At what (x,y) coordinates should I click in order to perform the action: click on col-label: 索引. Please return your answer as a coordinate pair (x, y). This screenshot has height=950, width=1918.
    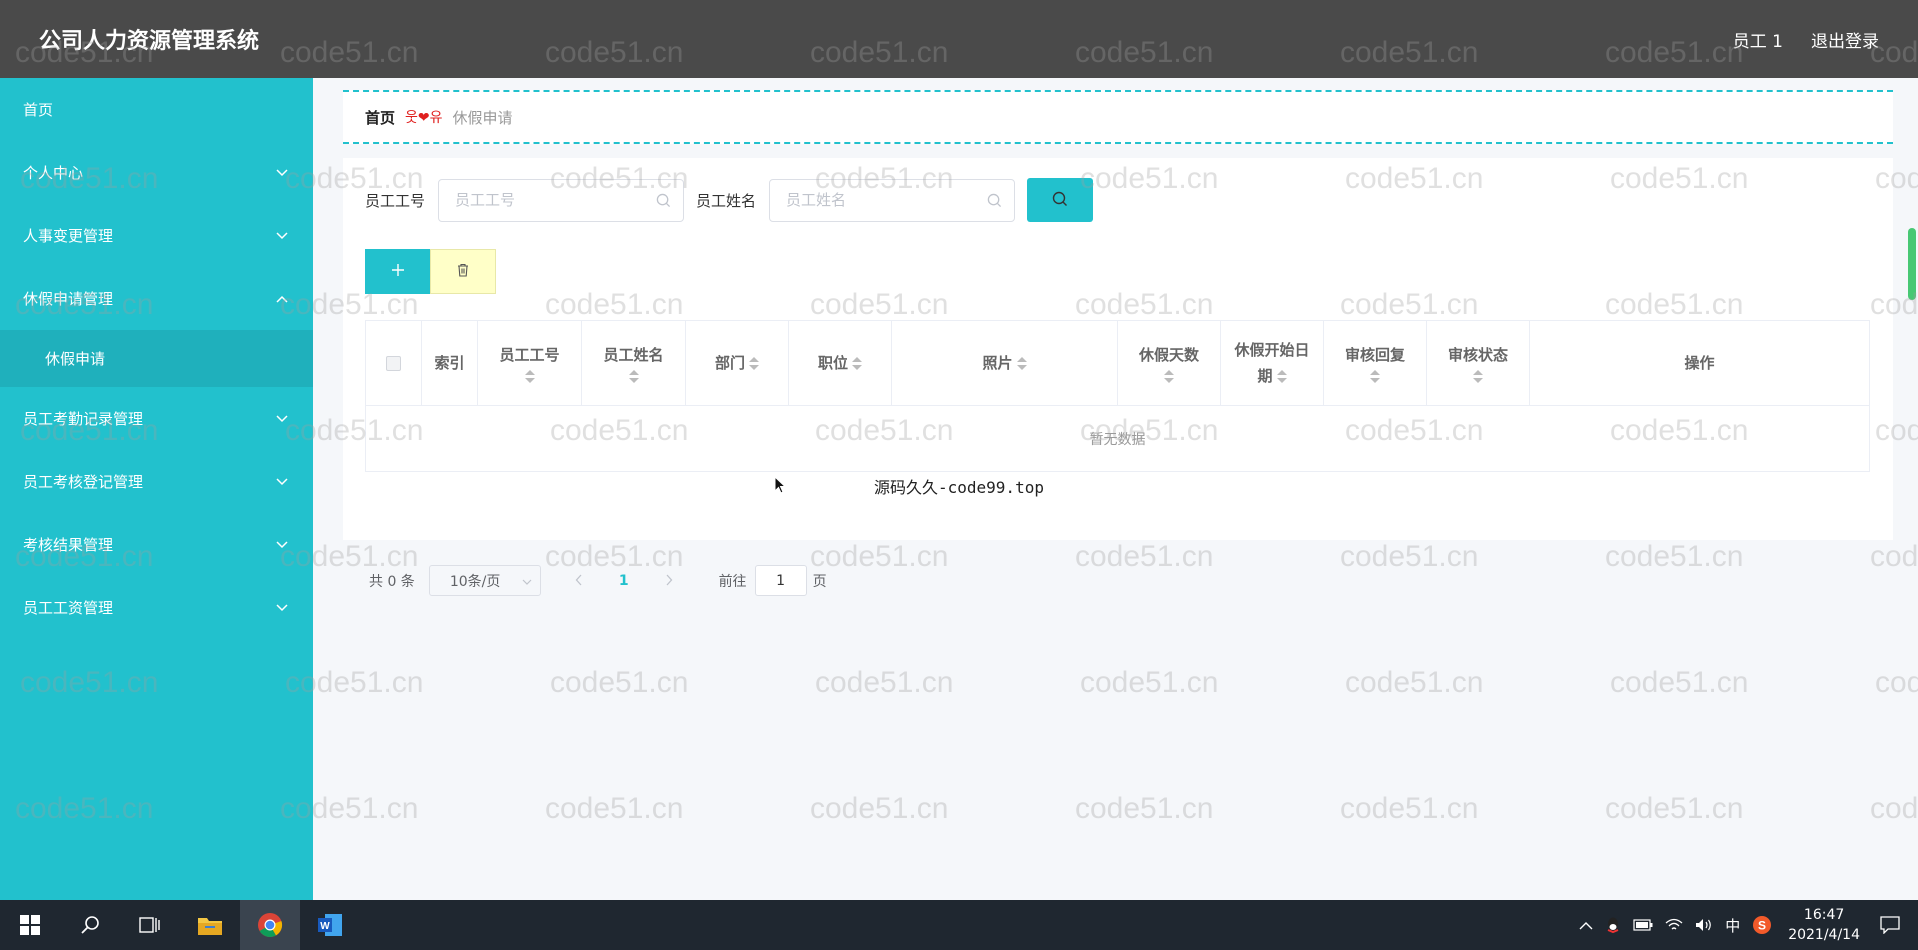
    Looking at the image, I should click on (449, 363).